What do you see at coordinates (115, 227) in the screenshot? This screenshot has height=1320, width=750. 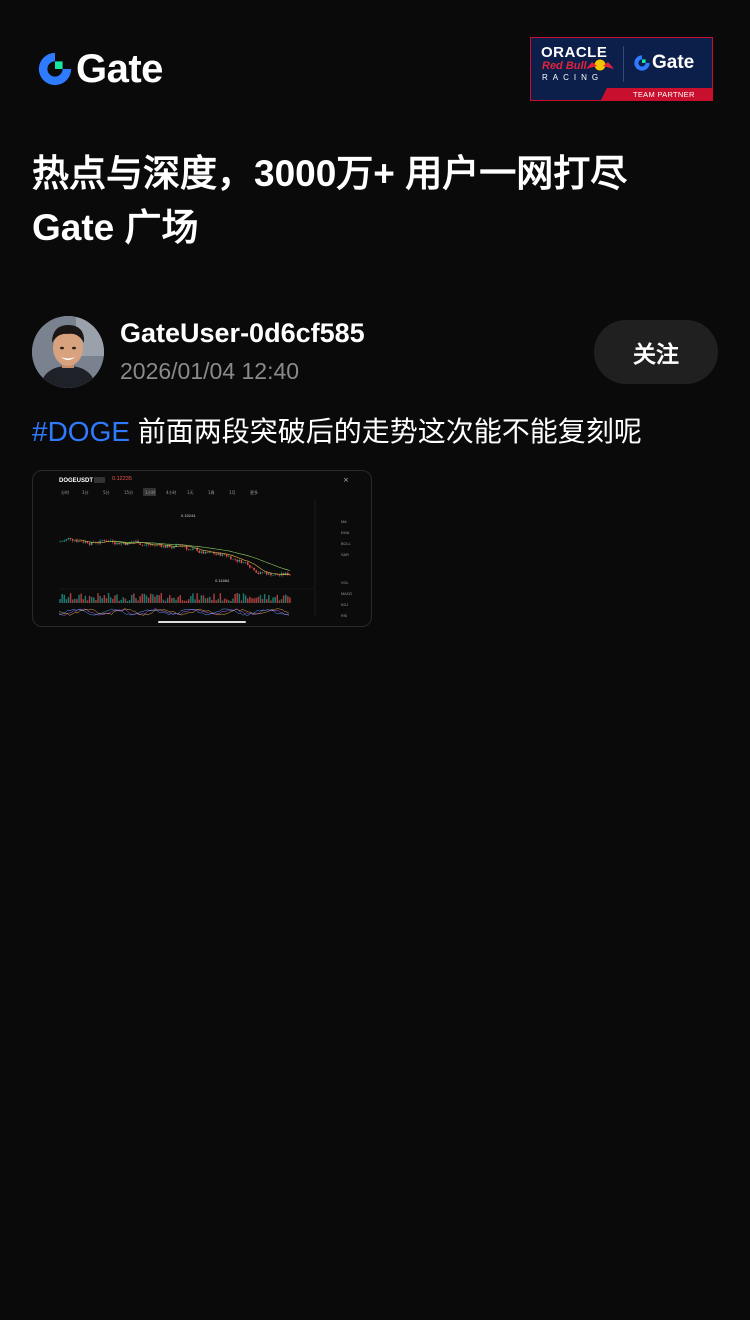 I see `title-line-2: Gate 广场` at bounding box center [115, 227].